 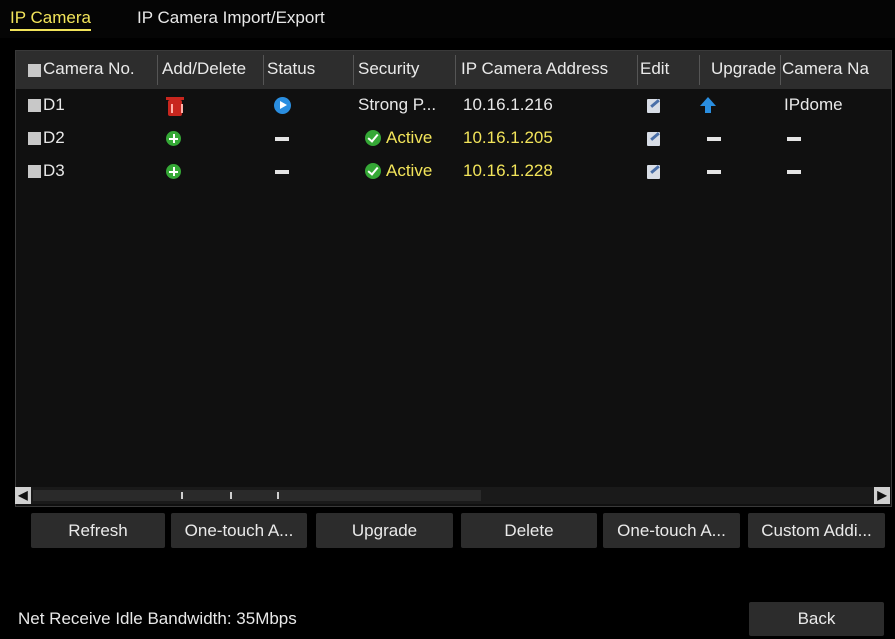 I want to click on horizontal-scrollbar: ◀ ▶, so click(x=452, y=495).